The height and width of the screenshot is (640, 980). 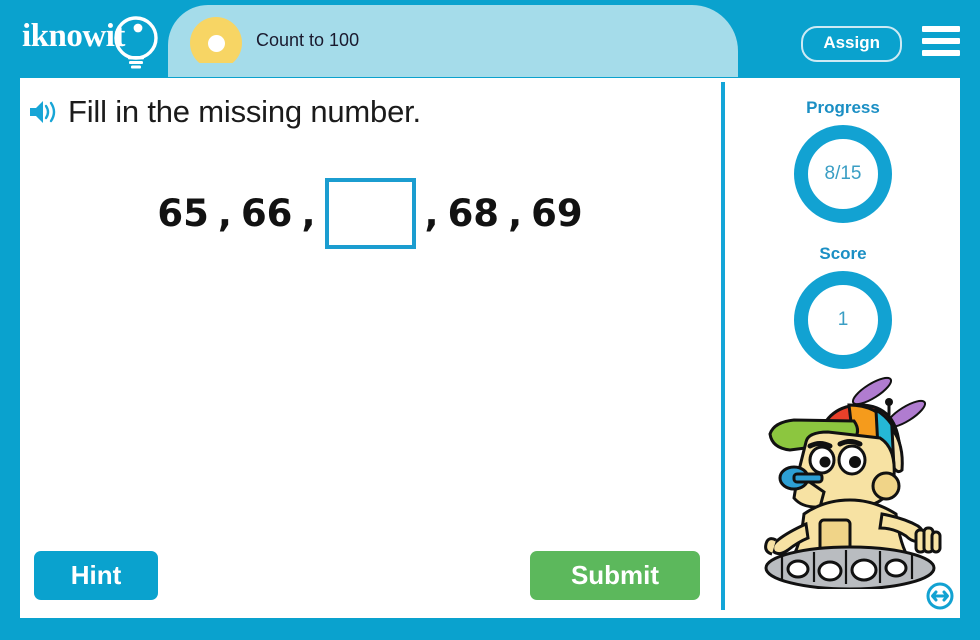 I want to click on progress-value: 8/15, so click(x=843, y=173).